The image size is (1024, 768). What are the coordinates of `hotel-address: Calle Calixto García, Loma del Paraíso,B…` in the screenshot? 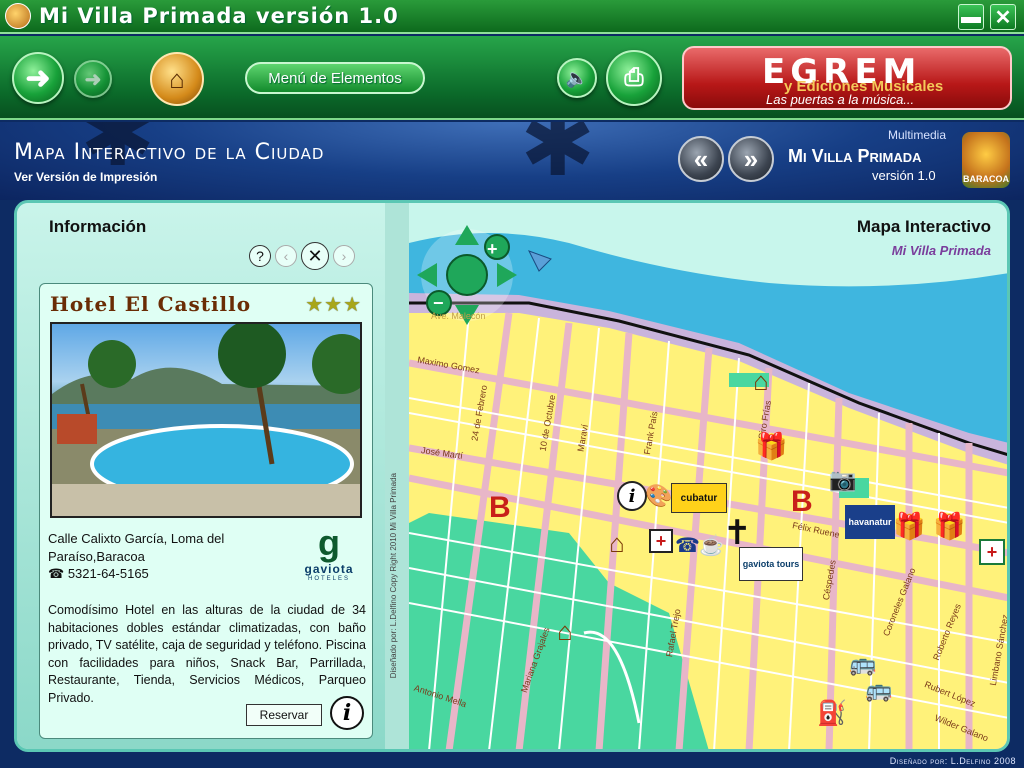 It's located at (136, 547).